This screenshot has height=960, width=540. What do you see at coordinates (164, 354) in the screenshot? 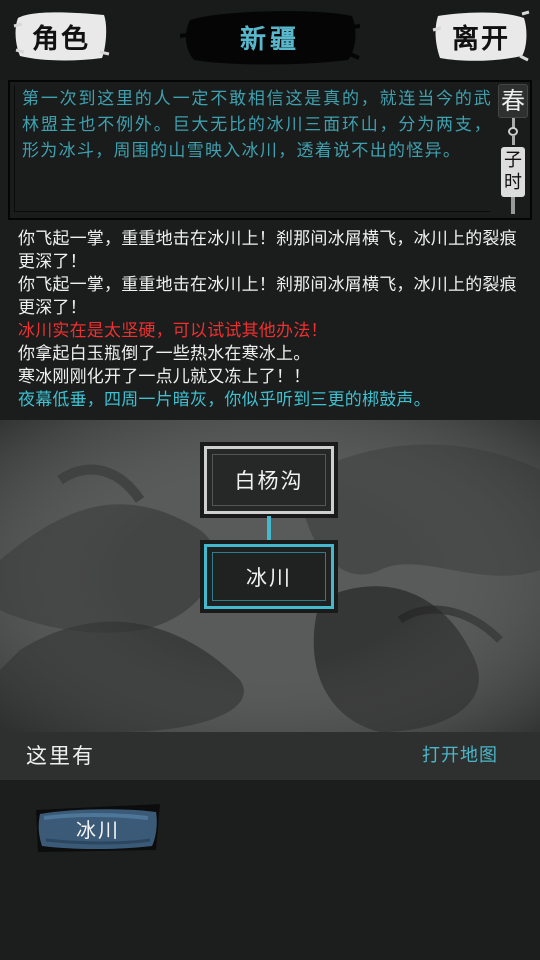
I see `log-line: 你拿起白玉瓶倒了一些热水在寒冰上。` at bounding box center [164, 354].